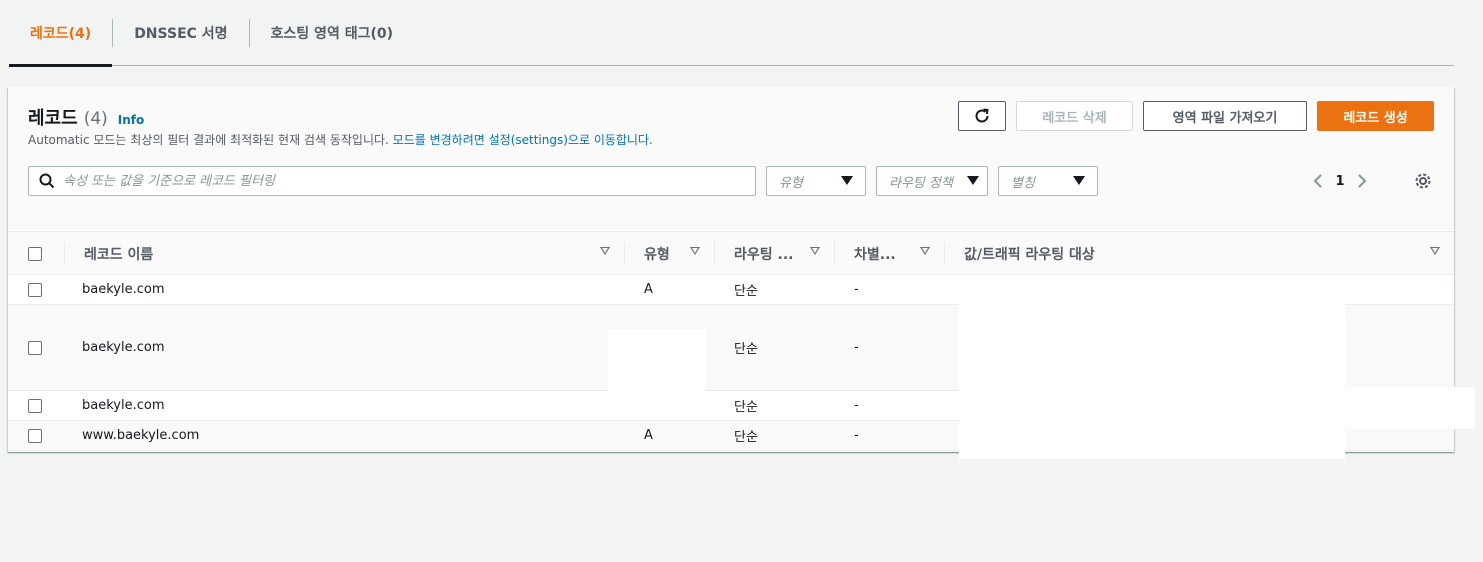  I want to click on page-title: 레코드, so click(53, 118).